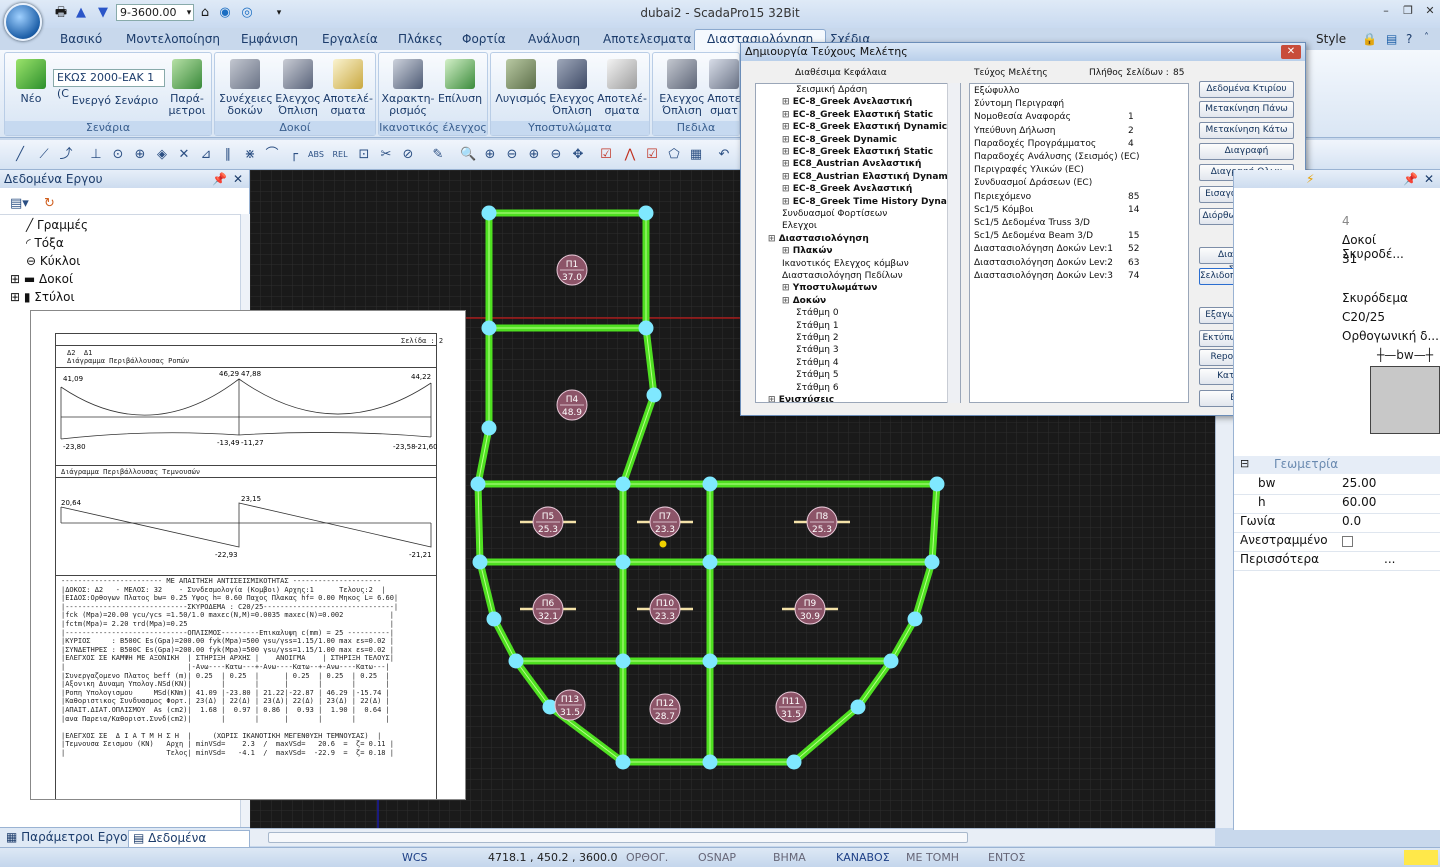 Image resolution: width=1440 pixels, height=867 pixels. What do you see at coordinates (630, 155) in the screenshot?
I see `graph-icon: ⋀` at bounding box center [630, 155].